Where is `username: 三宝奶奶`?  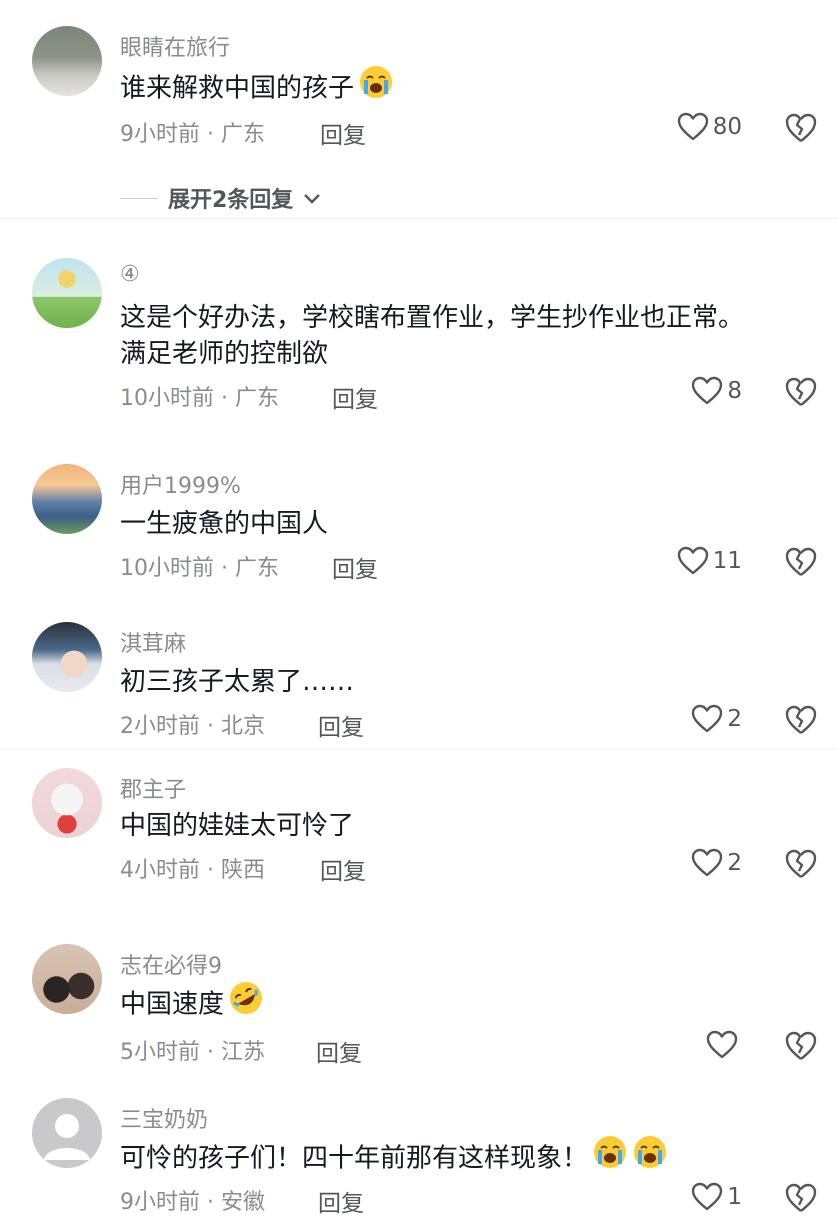
username: 三宝奶奶 is located at coordinates (164, 1118).